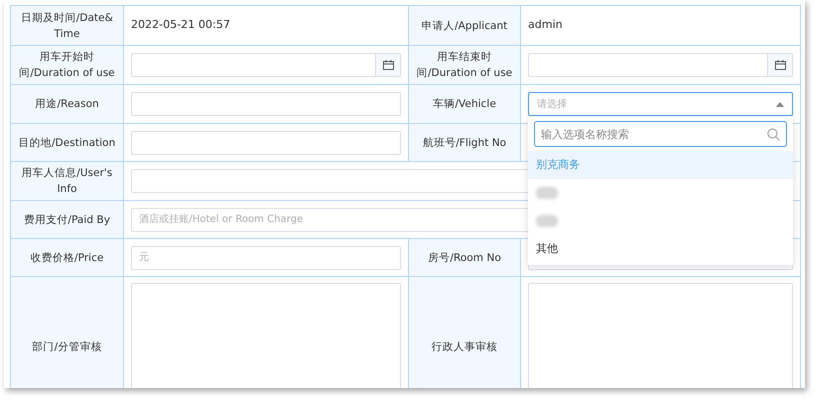 The width and height of the screenshot is (819, 403). I want to click on field-label: 用车结束时间/Duration of use, so click(464, 65).